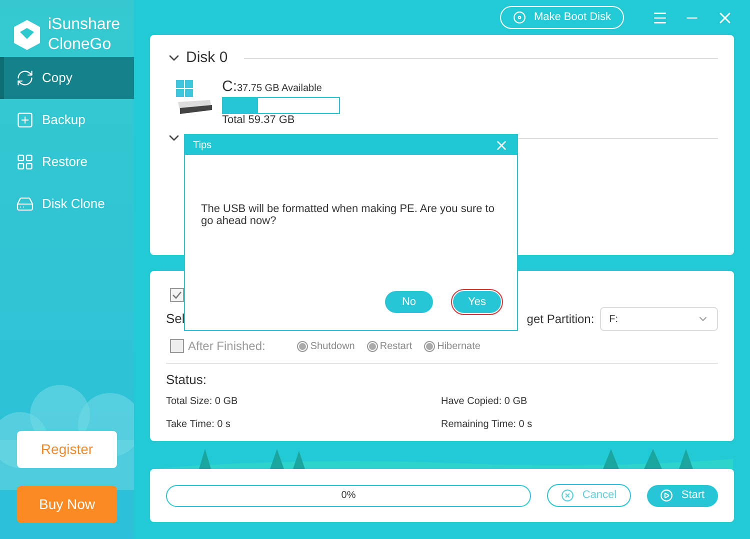  Describe the element at coordinates (487, 425) in the screenshot. I see `status-text: Remaining Time: 0 s` at that location.